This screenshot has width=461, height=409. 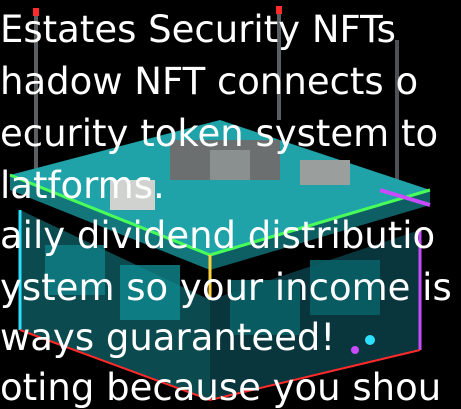 What do you see at coordinates (168, 337) in the screenshot?
I see `overlay-text-line-7: ways guaranteed!` at bounding box center [168, 337].